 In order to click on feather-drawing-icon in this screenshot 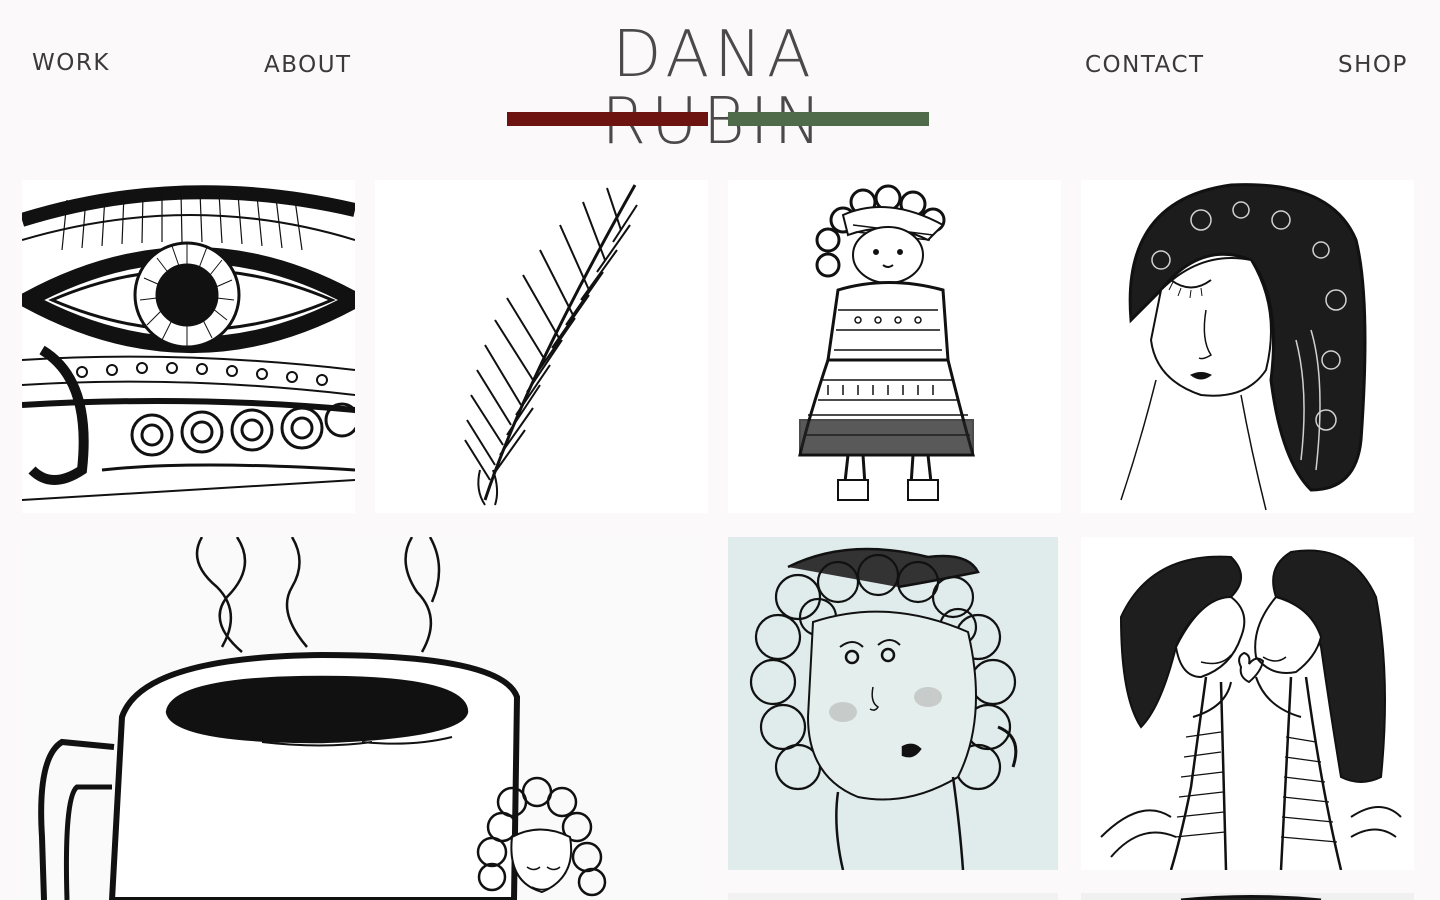, I will do `click(541, 346)`.